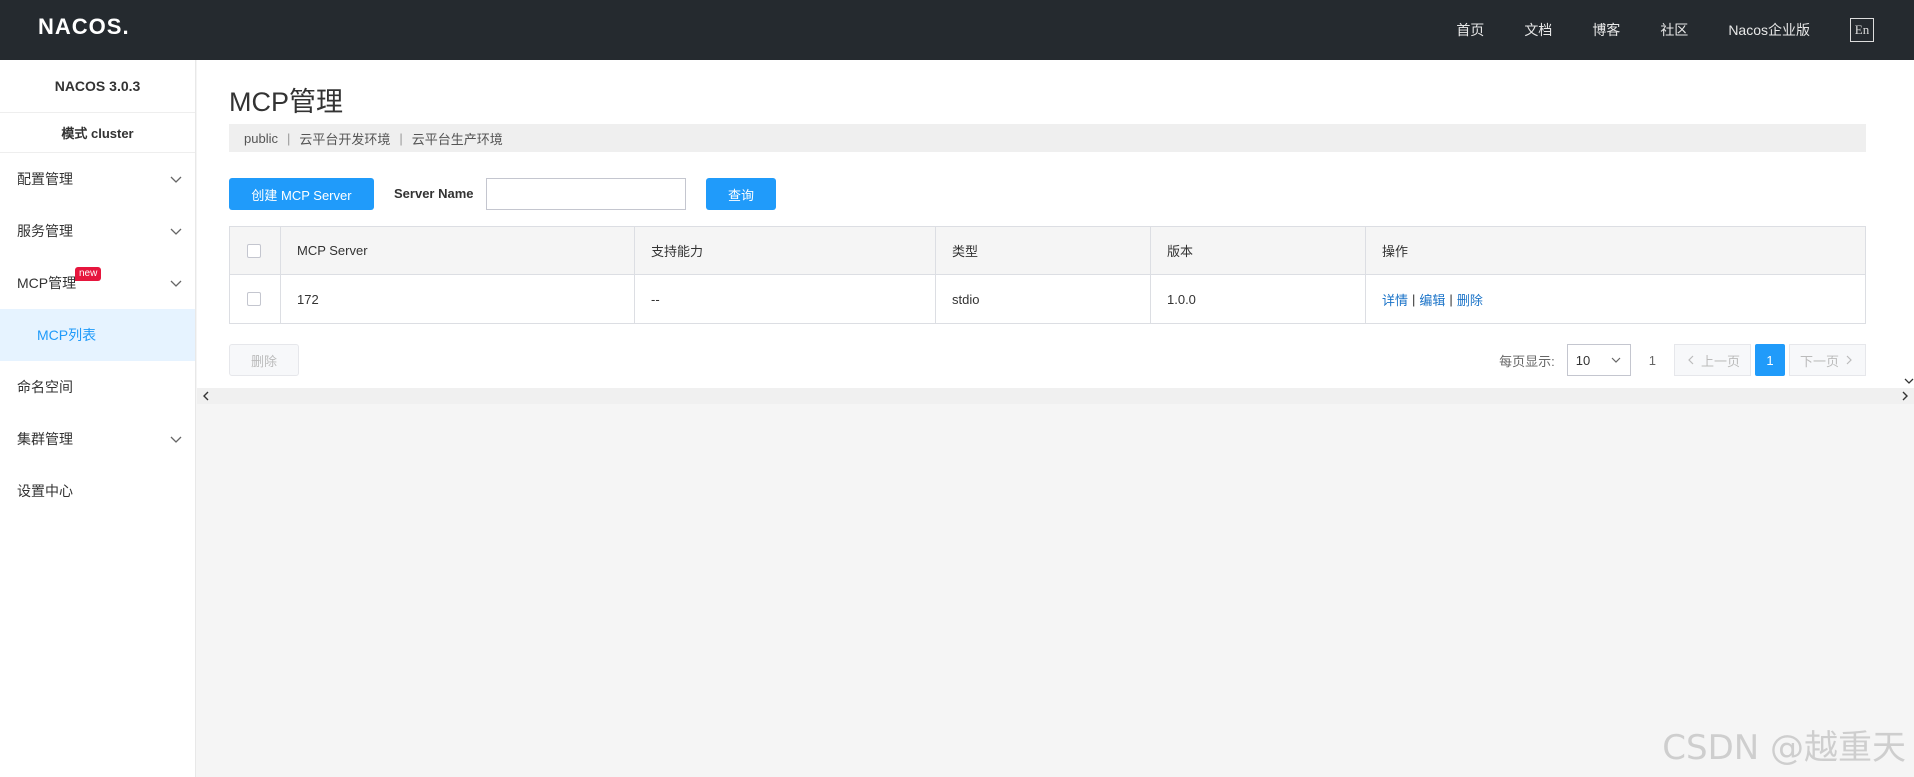 Image resolution: width=1914 pixels, height=777 pixels. Describe the element at coordinates (1258, 250) in the screenshot. I see `header-version: 版本` at that location.